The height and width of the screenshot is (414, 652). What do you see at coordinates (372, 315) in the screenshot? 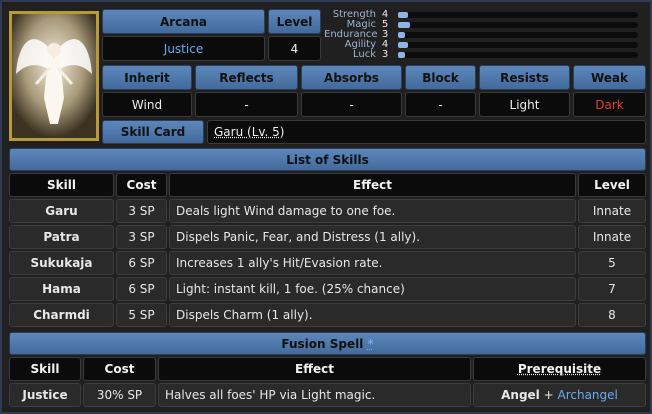
I see `skill-effect: Dispels Charm (1 ally).` at bounding box center [372, 315].